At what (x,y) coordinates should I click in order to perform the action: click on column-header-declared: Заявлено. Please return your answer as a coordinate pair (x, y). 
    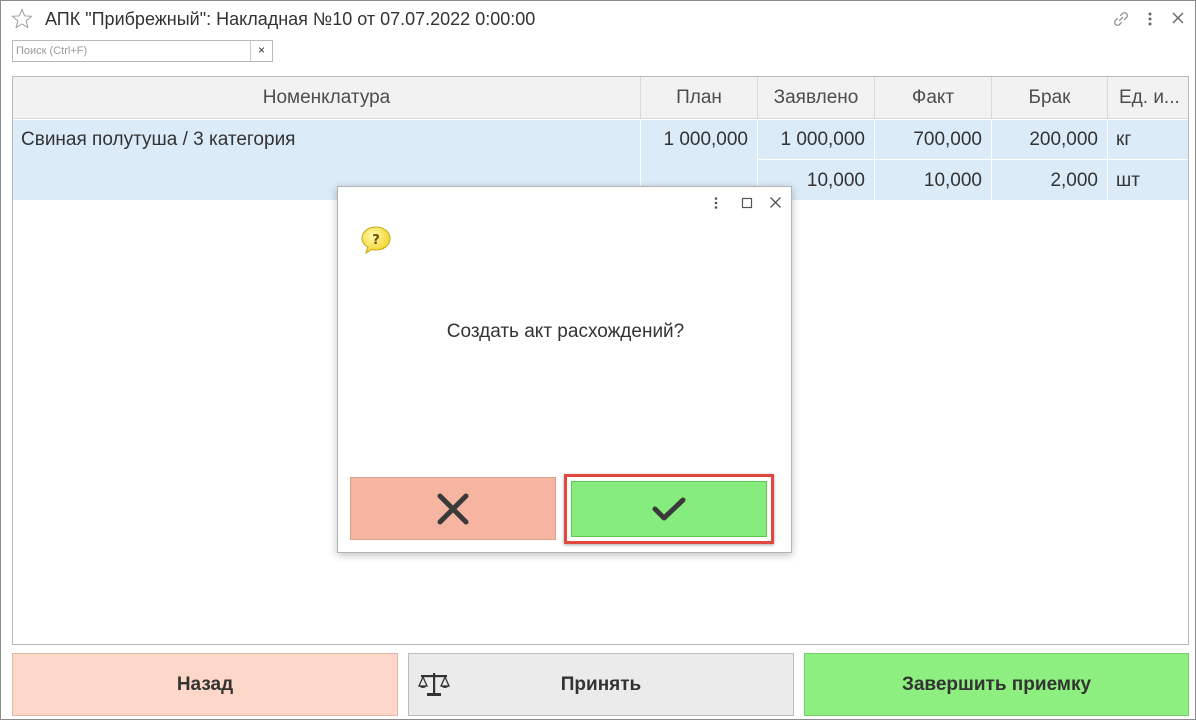
    Looking at the image, I should click on (816, 98).